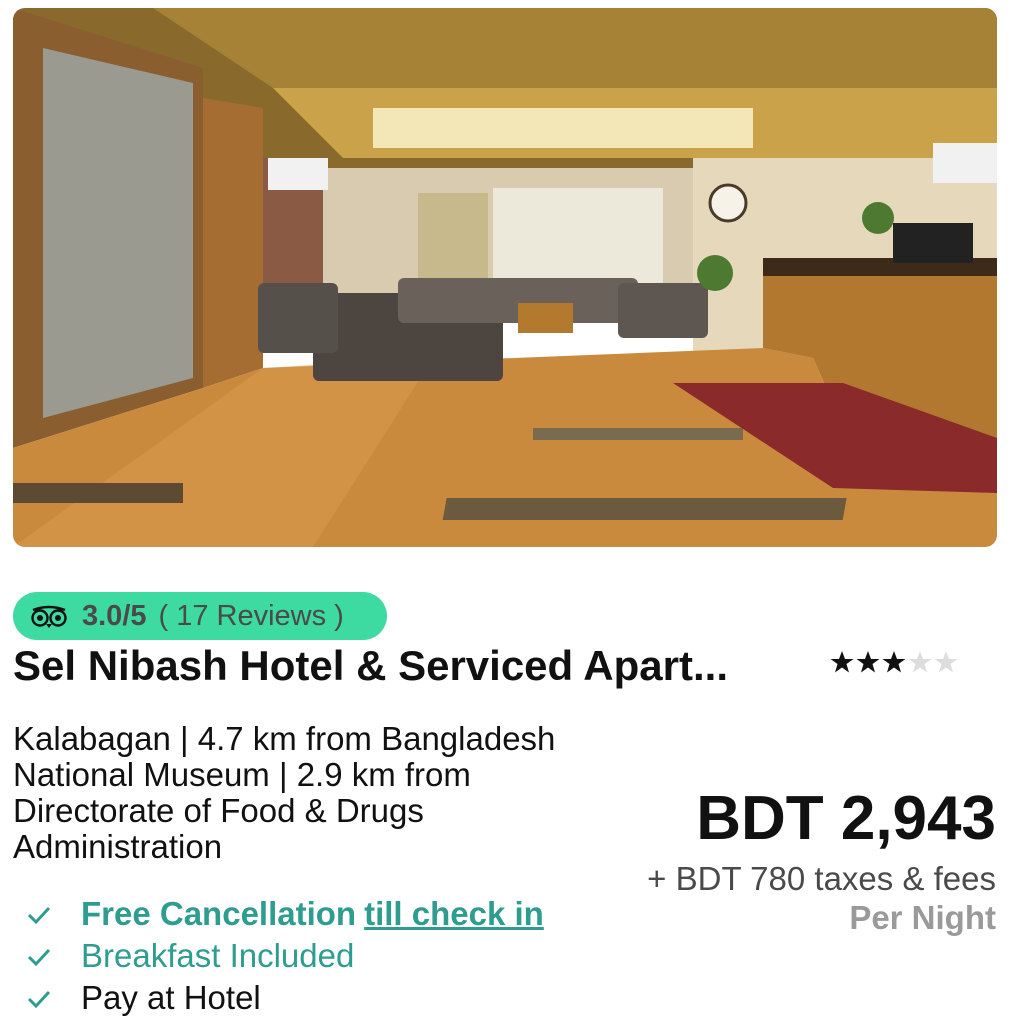  Describe the element at coordinates (846, 818) in the screenshot. I see `price: BDT 2,943` at that location.